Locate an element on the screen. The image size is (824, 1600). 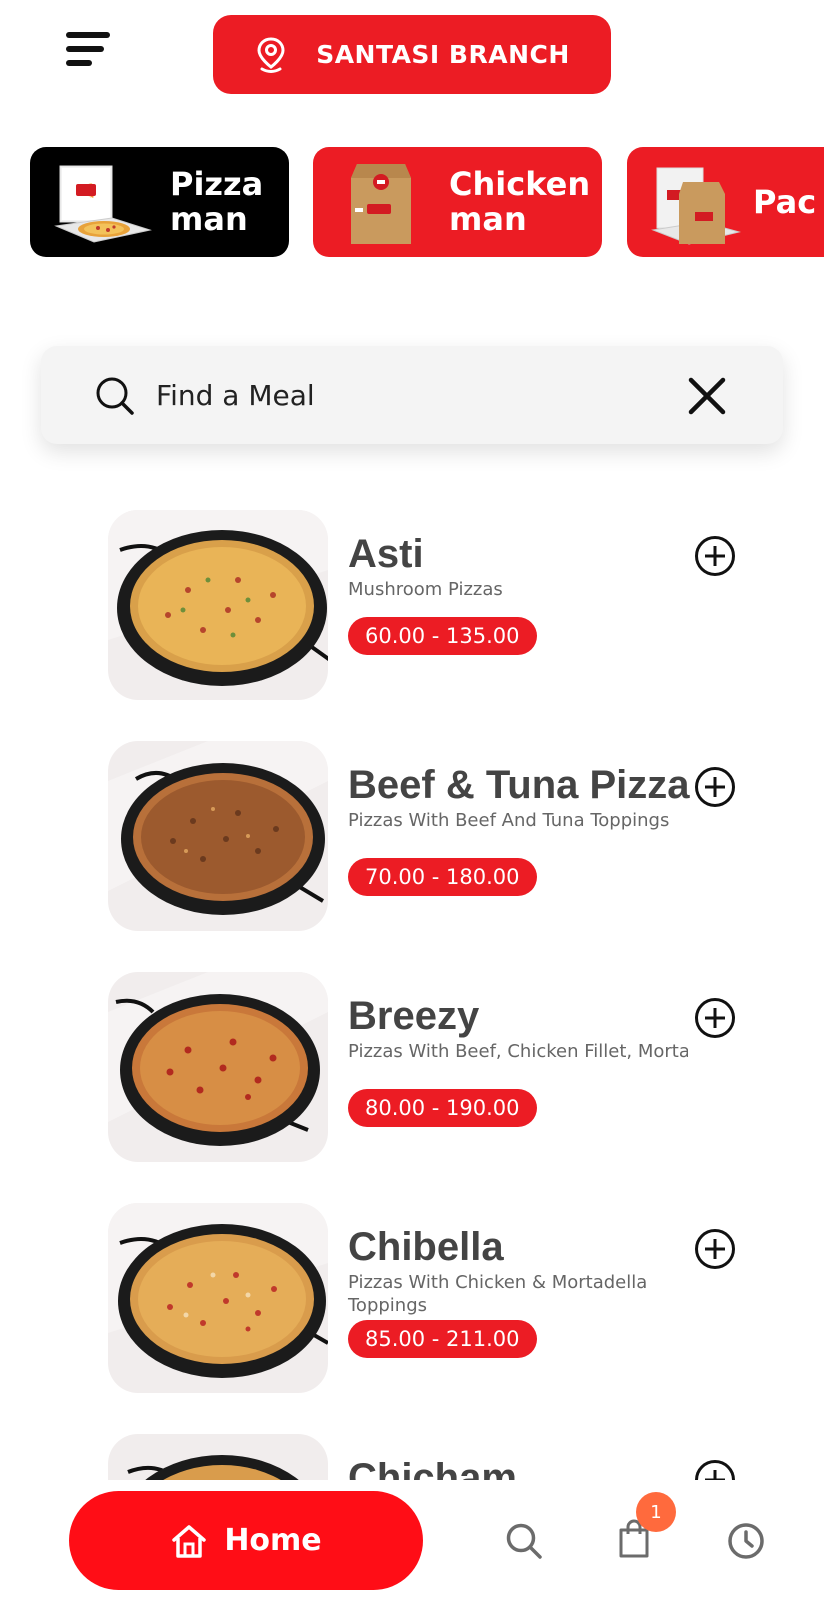
item-name: Asti is located at coordinates (386, 554).